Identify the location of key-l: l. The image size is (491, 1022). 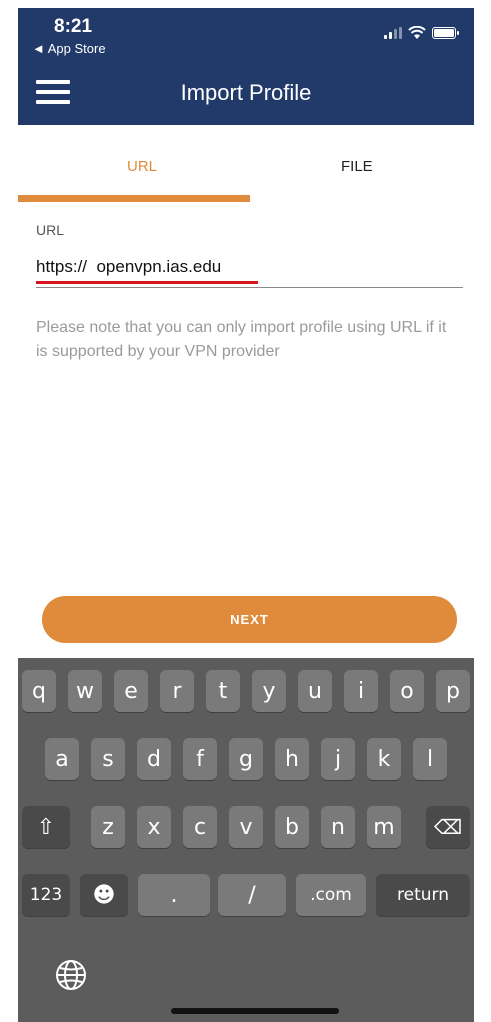
(430, 759).